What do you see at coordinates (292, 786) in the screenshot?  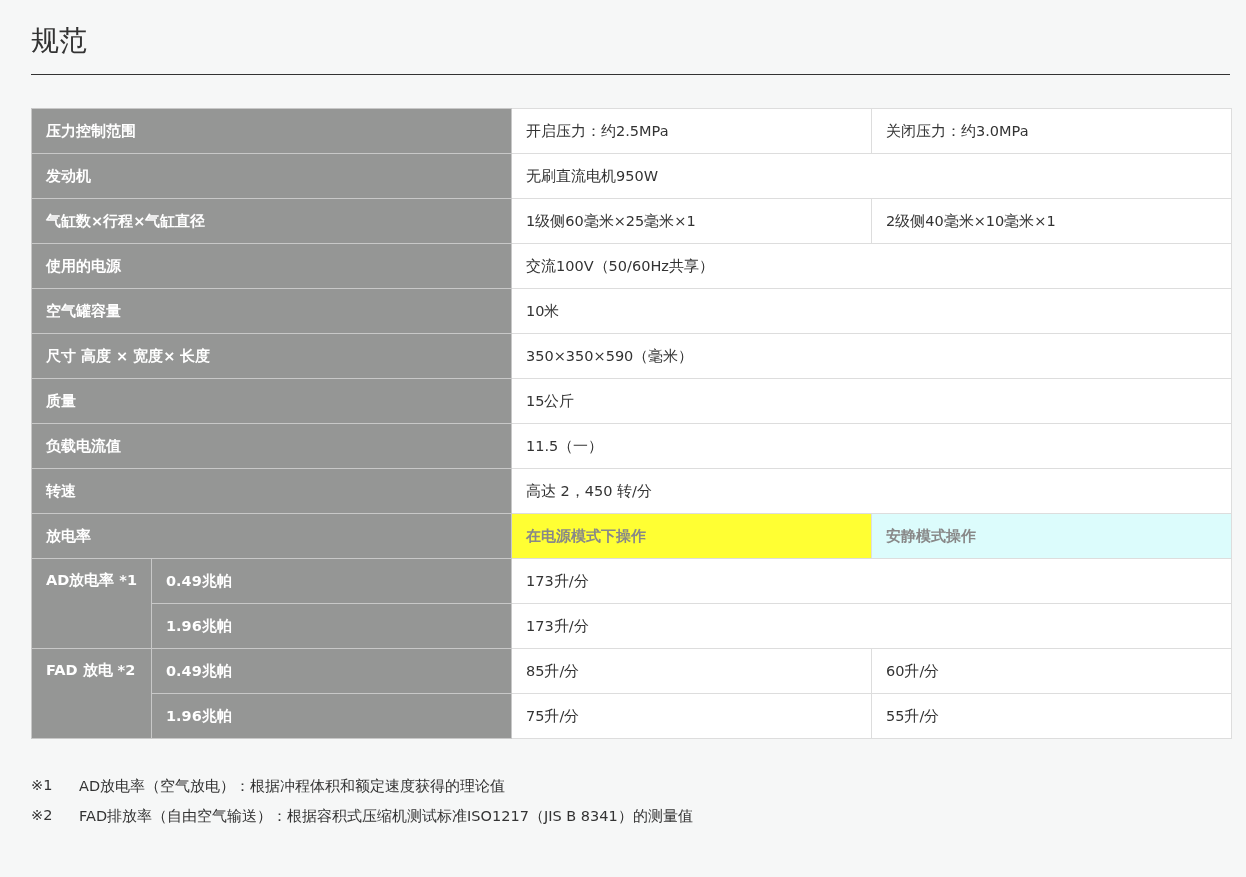 I see `footnote-text: AD放电率（空气放电）：根据冲程体积和额定速度获得的理论值` at bounding box center [292, 786].